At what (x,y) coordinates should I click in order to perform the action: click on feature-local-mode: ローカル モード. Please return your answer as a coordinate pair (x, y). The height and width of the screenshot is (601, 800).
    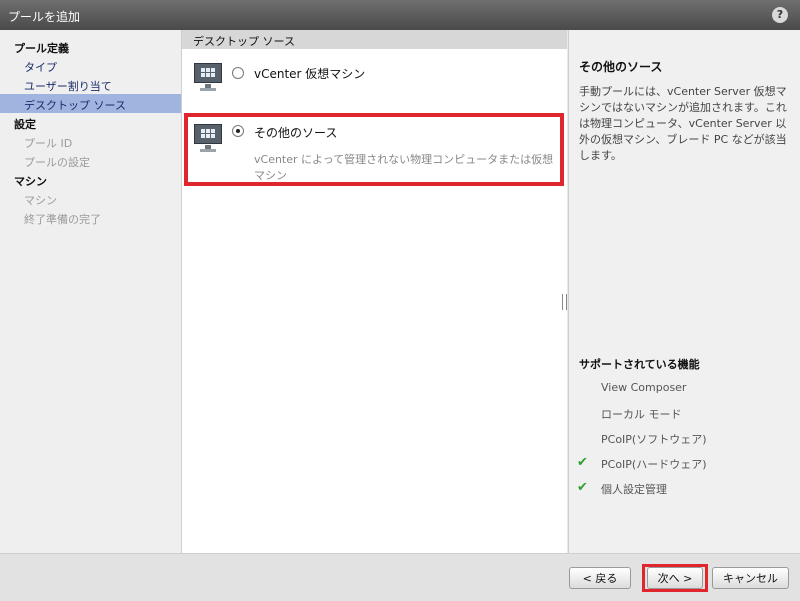
    Looking at the image, I should click on (641, 414).